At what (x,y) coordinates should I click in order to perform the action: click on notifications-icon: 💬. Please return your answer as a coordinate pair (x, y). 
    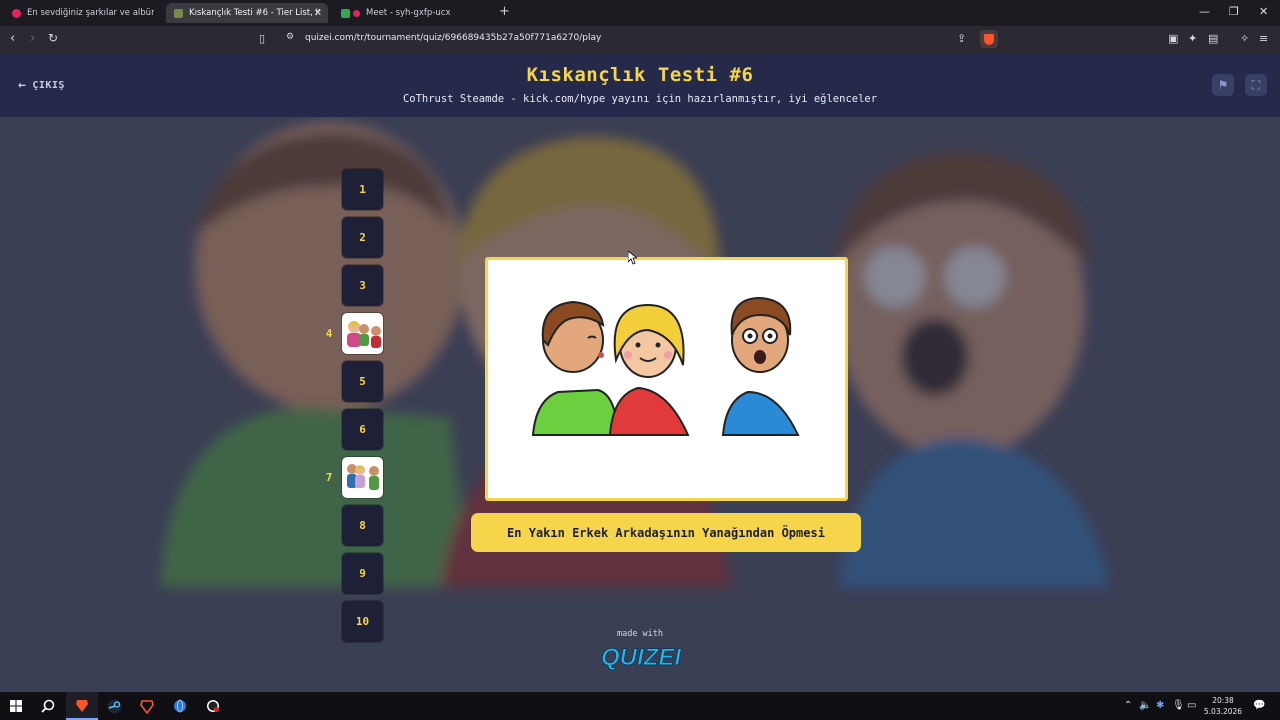
    Looking at the image, I should click on (1259, 705).